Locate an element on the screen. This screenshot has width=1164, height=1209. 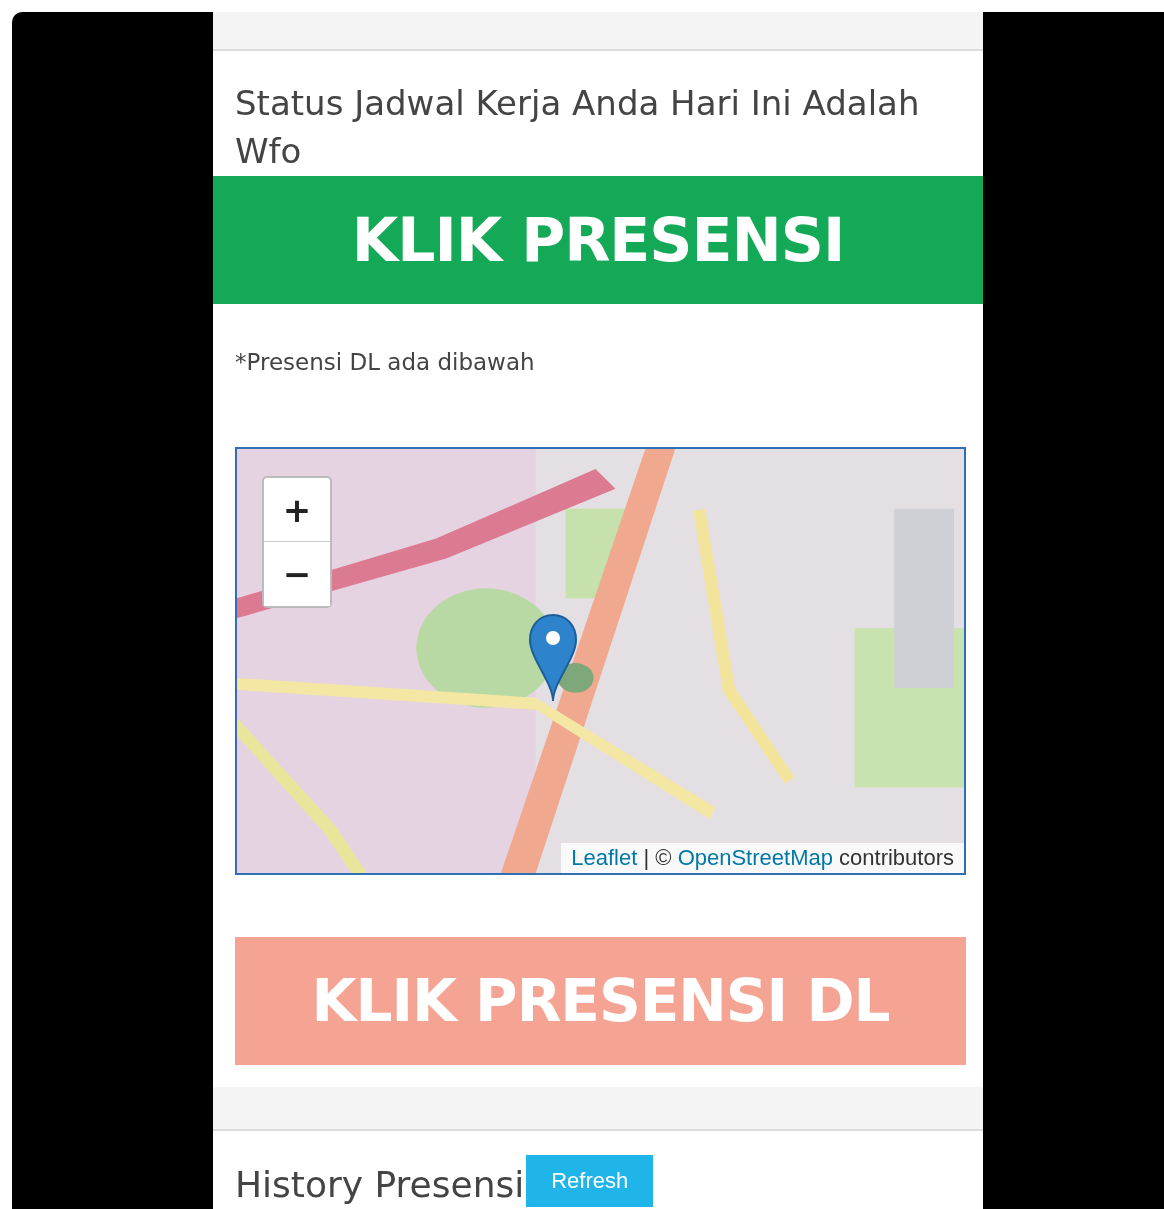
marker-icon is located at coordinates (553, 658).